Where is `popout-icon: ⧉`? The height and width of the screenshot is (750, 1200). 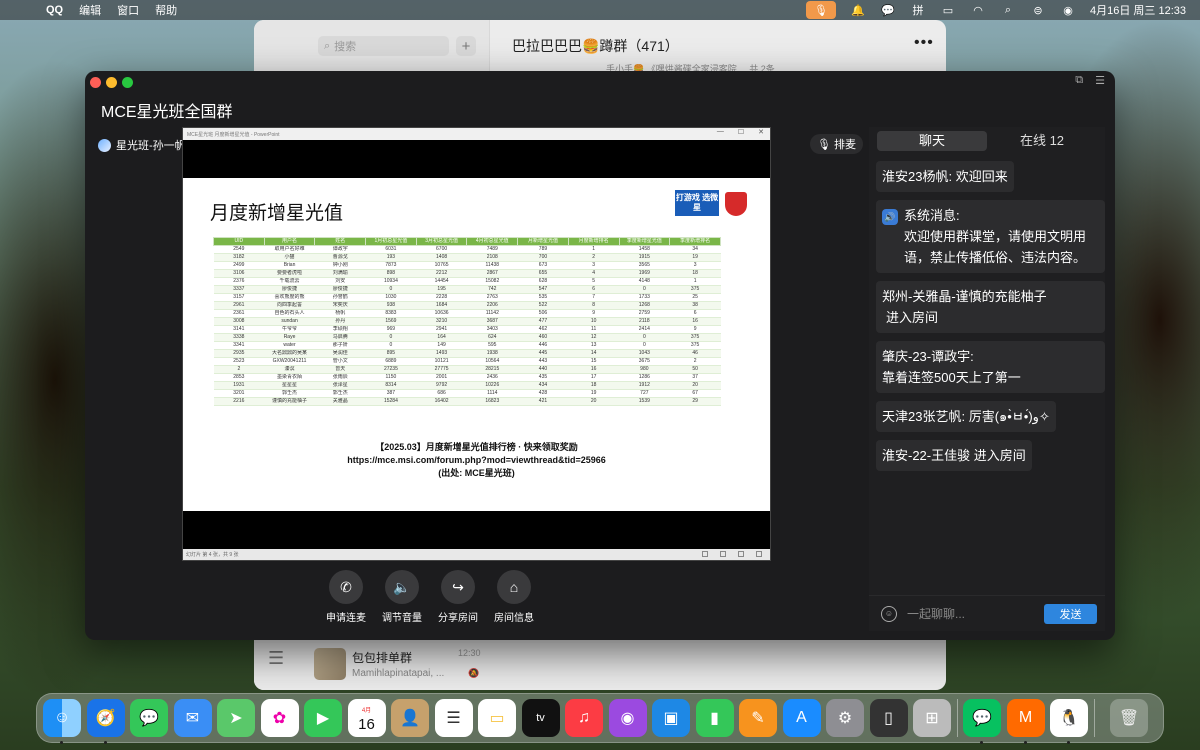
popout-icon: ⧉ is located at coordinates (1079, 80).